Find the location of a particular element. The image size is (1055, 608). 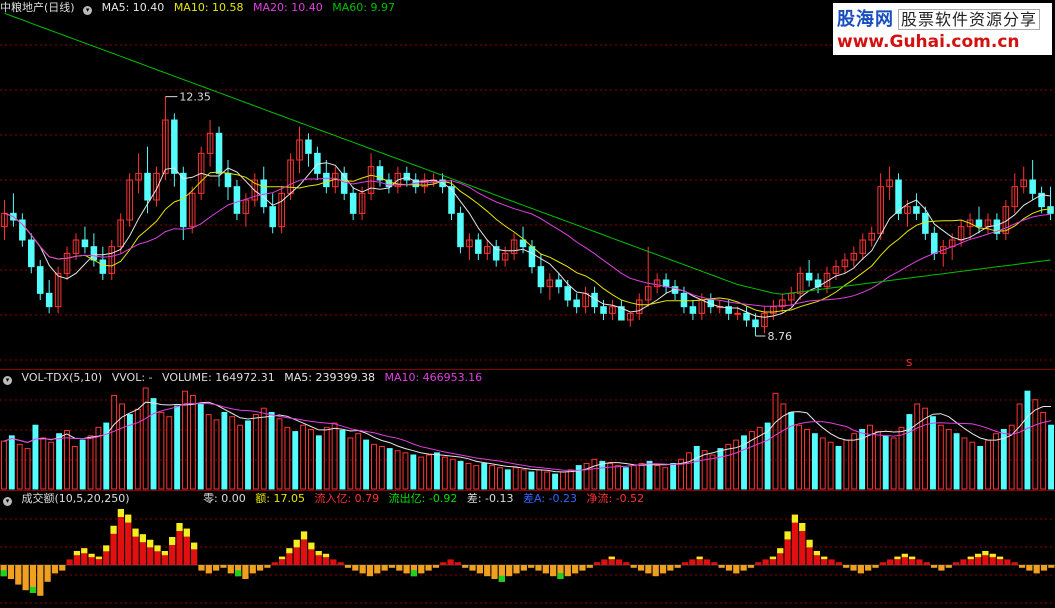

watermark-url: www.Guhai.com.cn is located at coordinates (928, 42).